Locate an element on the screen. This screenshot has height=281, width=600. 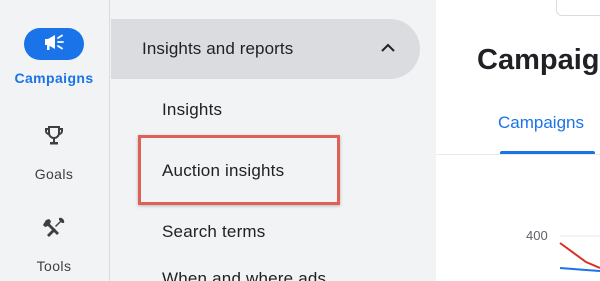
performance-chart: 400 is located at coordinates (563, 250).